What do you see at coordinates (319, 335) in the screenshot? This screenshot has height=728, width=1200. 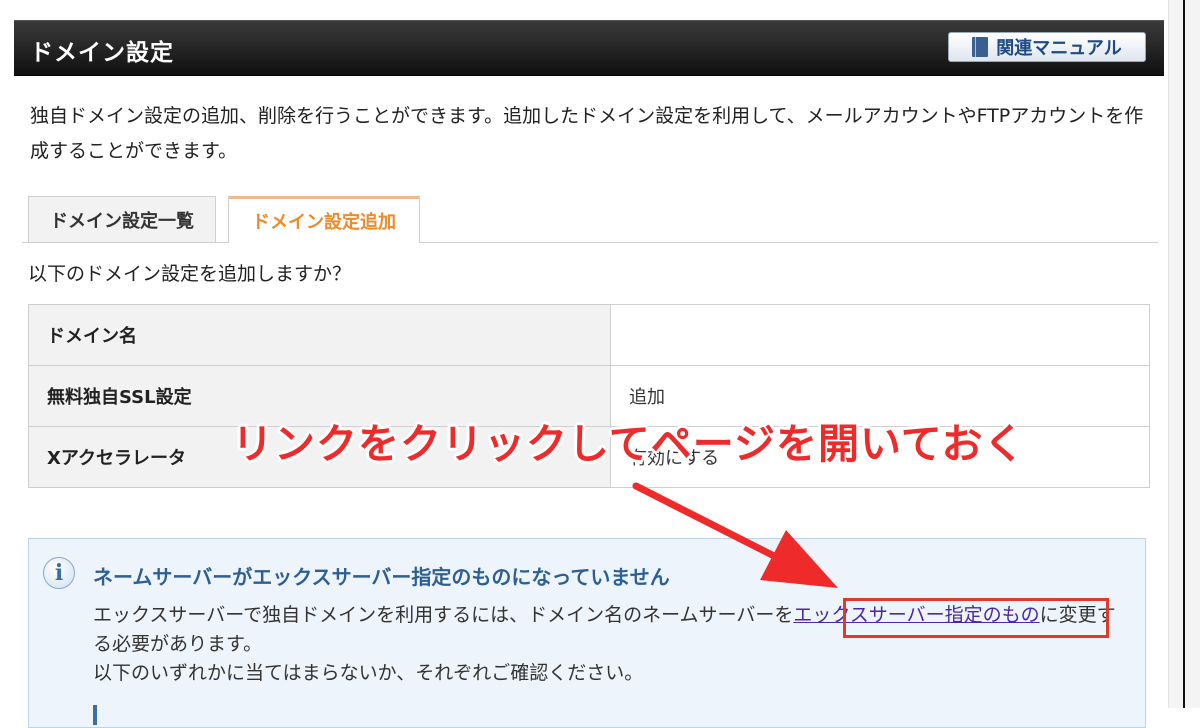 I see `row-label: ドメイン名` at bounding box center [319, 335].